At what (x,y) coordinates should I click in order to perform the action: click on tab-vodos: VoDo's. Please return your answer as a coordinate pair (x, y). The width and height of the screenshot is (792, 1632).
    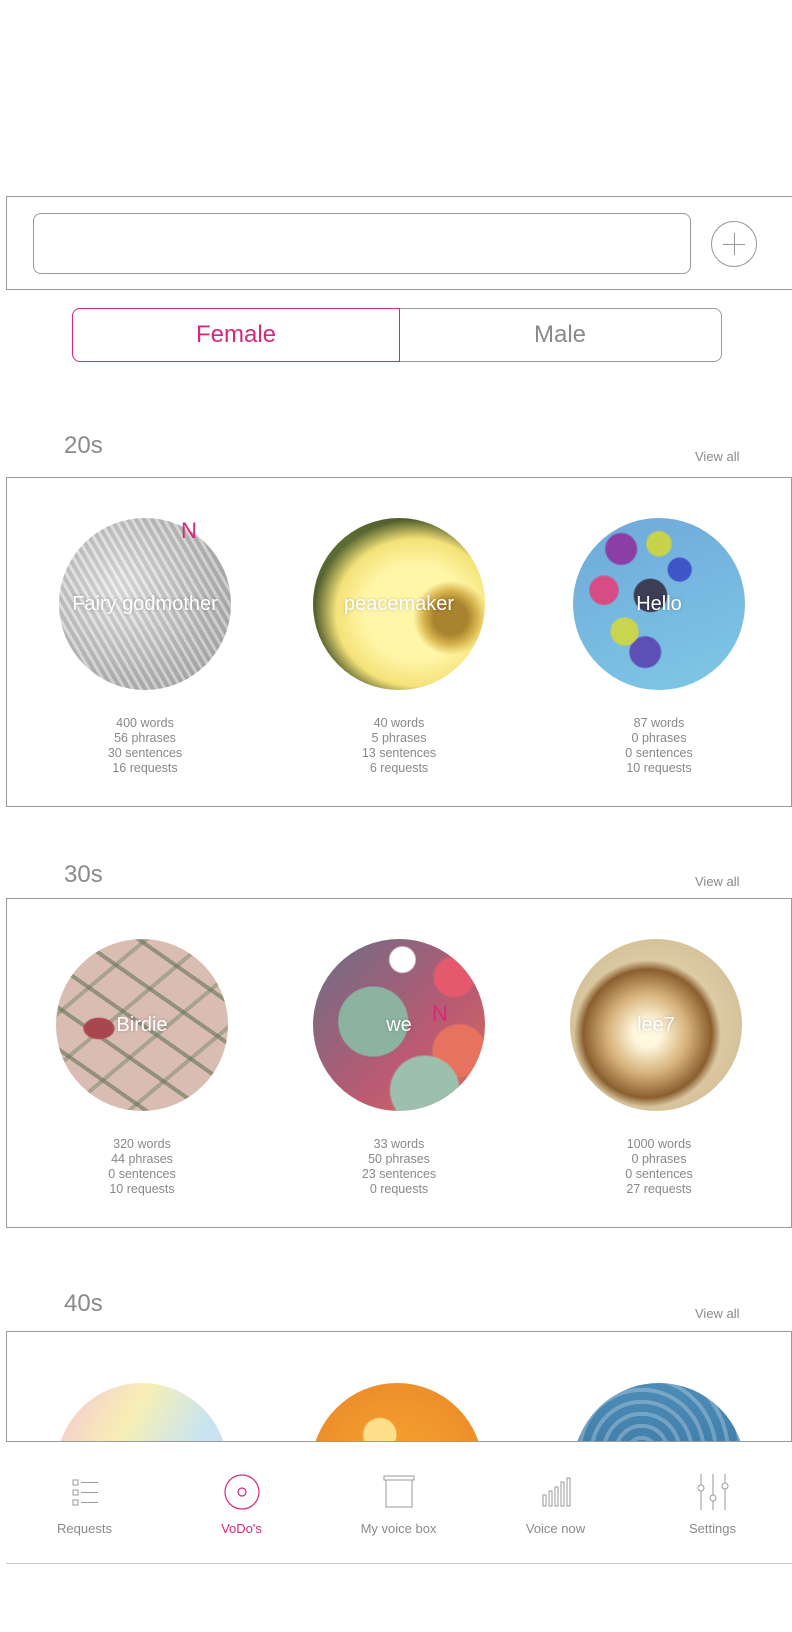
    Looking at the image, I should click on (241, 1503).